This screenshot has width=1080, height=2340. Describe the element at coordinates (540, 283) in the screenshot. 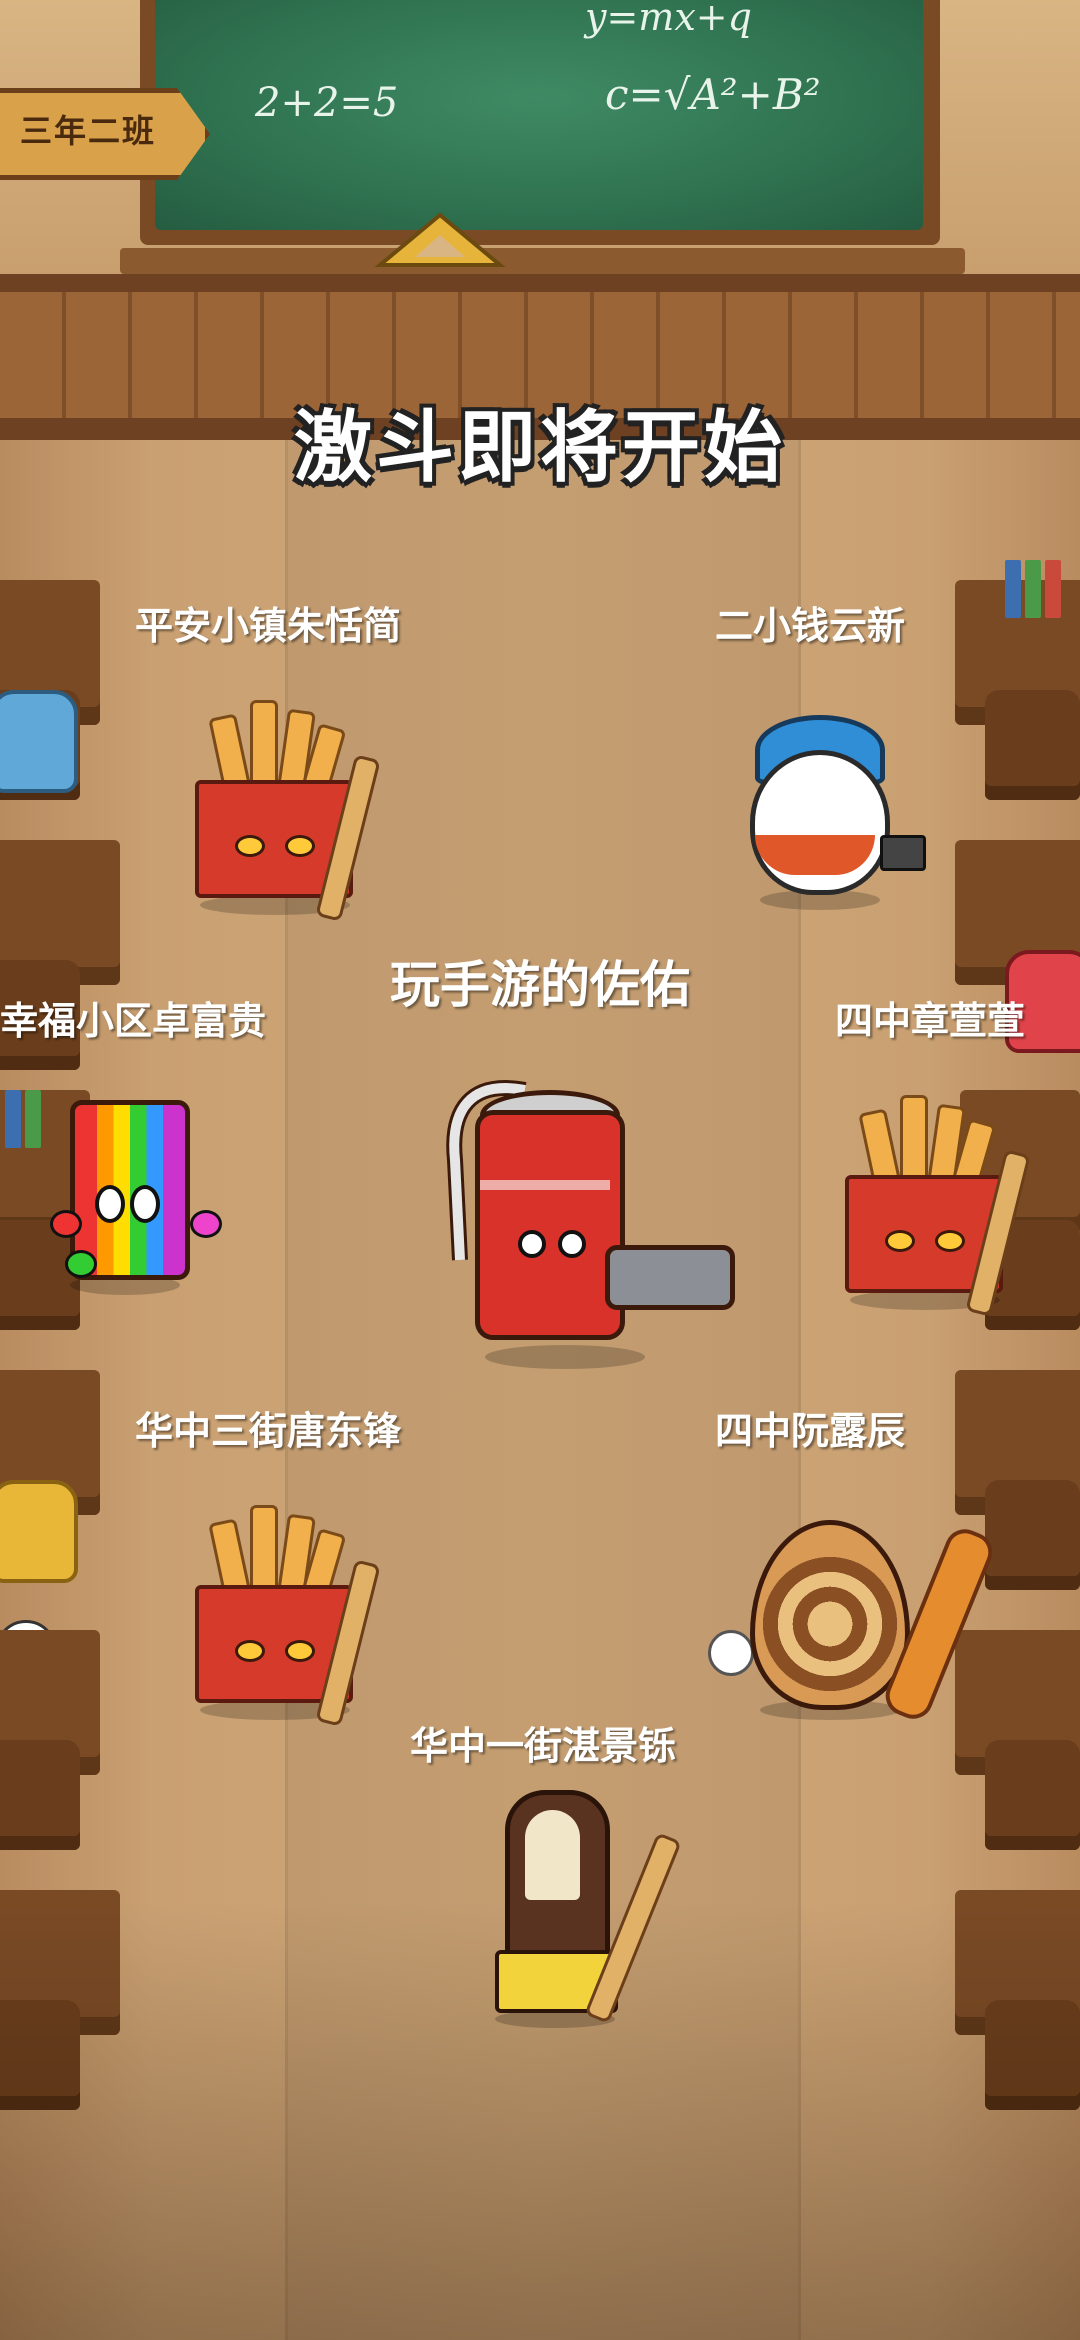

I see `wall-panel-rail` at that location.